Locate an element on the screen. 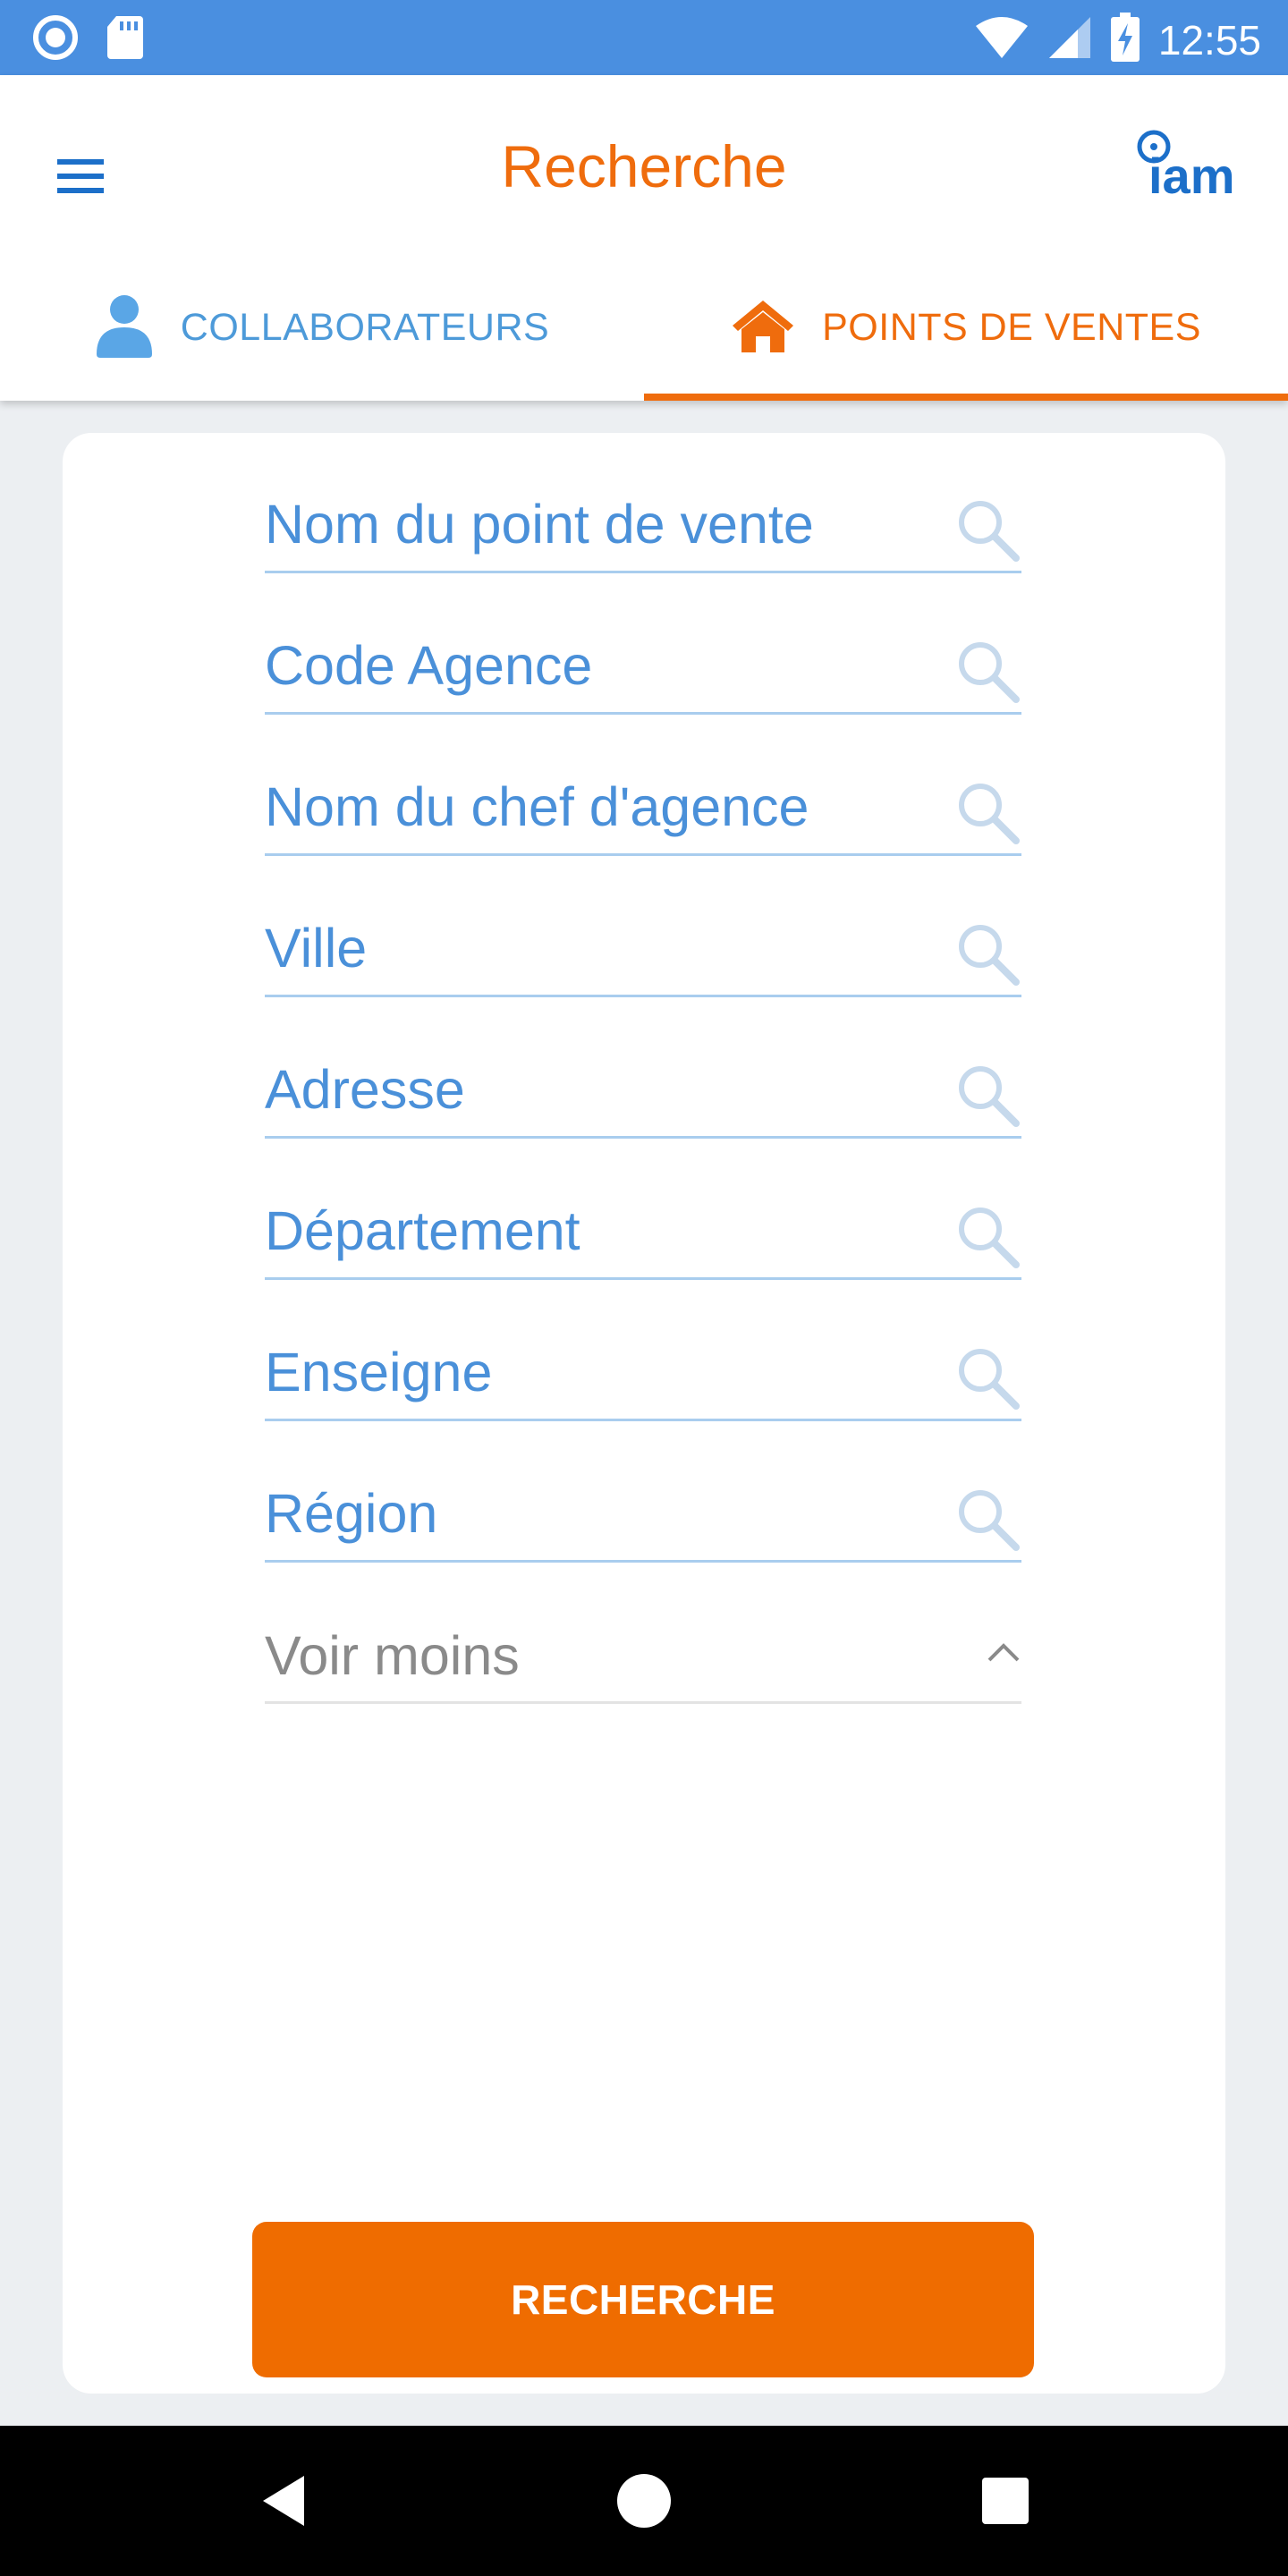 The width and height of the screenshot is (1288, 2576). tab-bar: COLLABORATEURS POINTS DE VENTES is located at coordinates (644, 327).